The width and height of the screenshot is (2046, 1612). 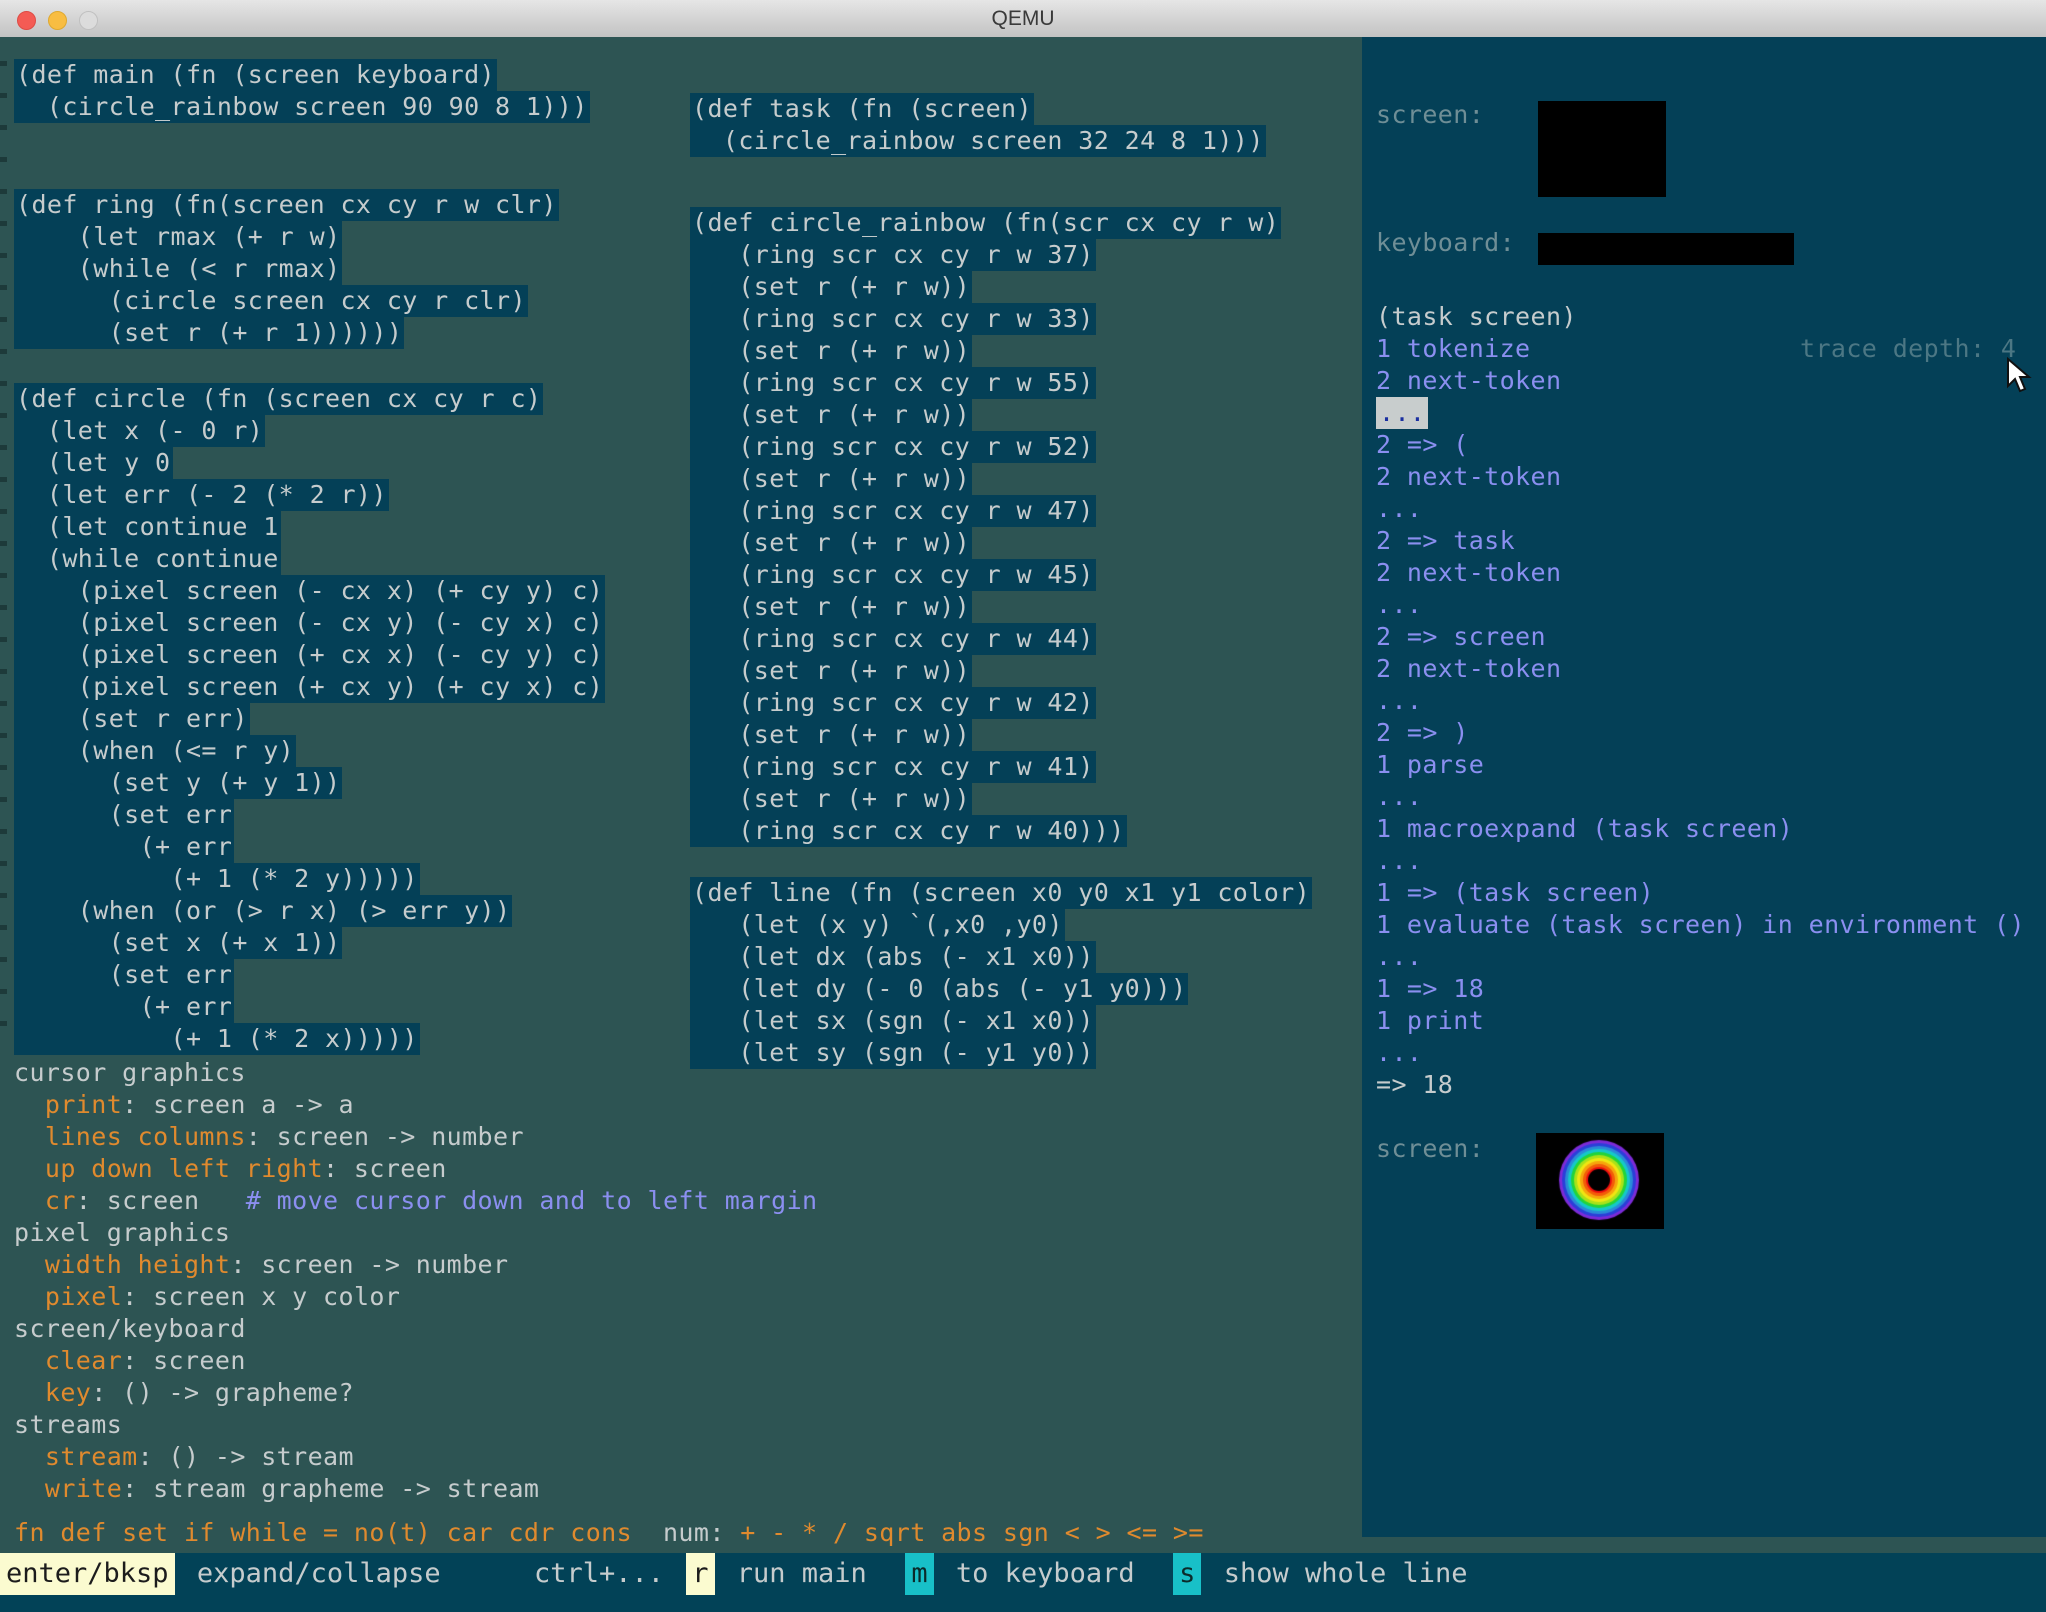 I want to click on code-line: (while (< r rmax), so click(x=286, y=269).